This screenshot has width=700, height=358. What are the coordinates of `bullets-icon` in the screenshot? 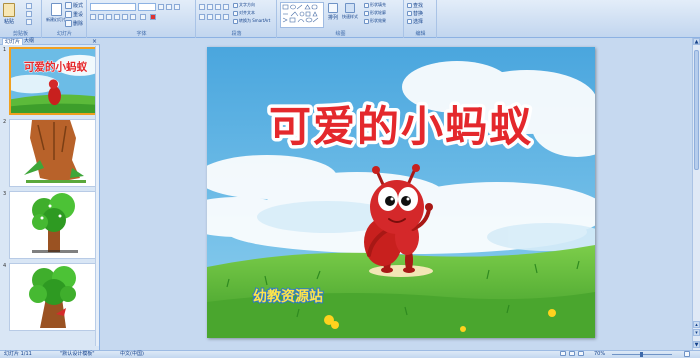 It's located at (202, 7).